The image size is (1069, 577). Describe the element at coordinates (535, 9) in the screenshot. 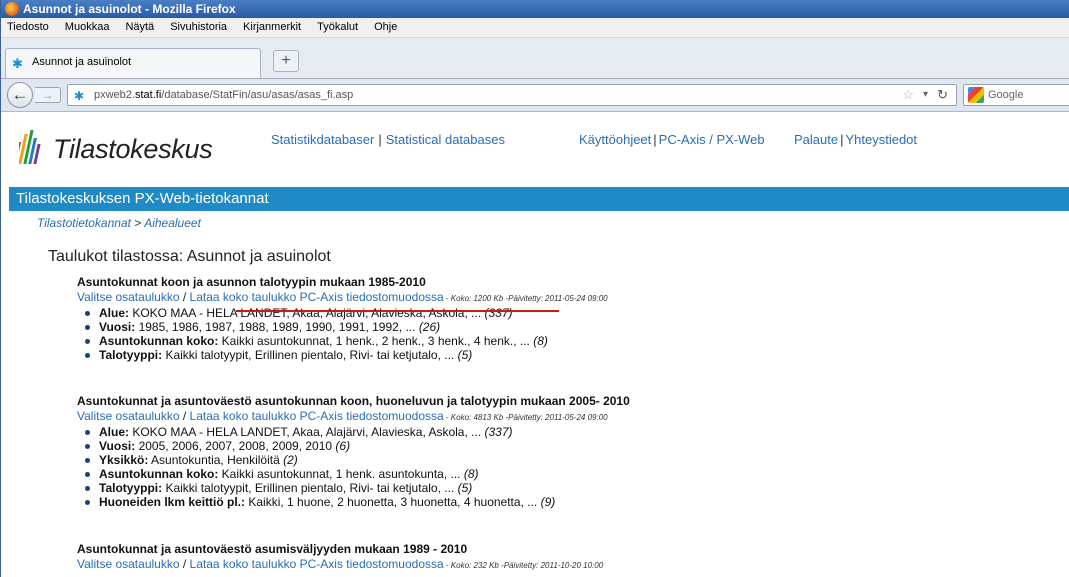

I see `title-bar: Asunnot ja asuinolot - Mozilla Firefox` at that location.